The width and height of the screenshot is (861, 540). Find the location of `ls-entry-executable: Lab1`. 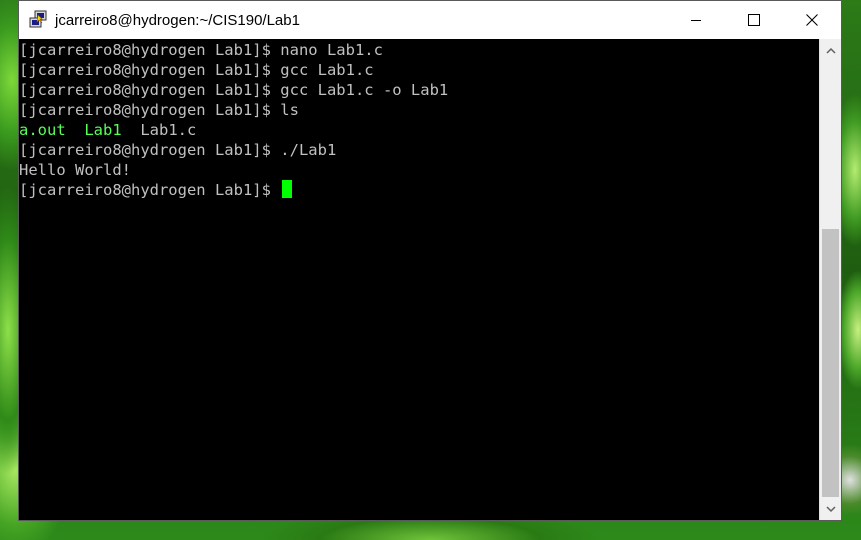

ls-entry-executable: Lab1 is located at coordinates (103, 130).